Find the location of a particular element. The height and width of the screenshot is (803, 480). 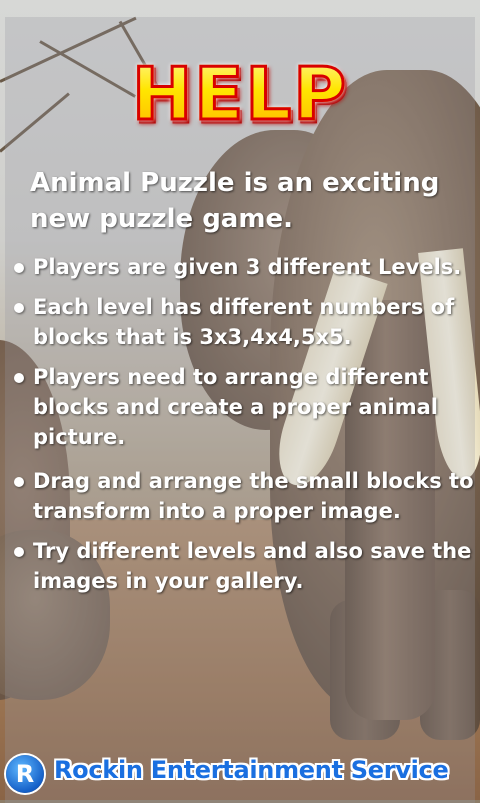

help-title: HELP is located at coordinates (240, 94).